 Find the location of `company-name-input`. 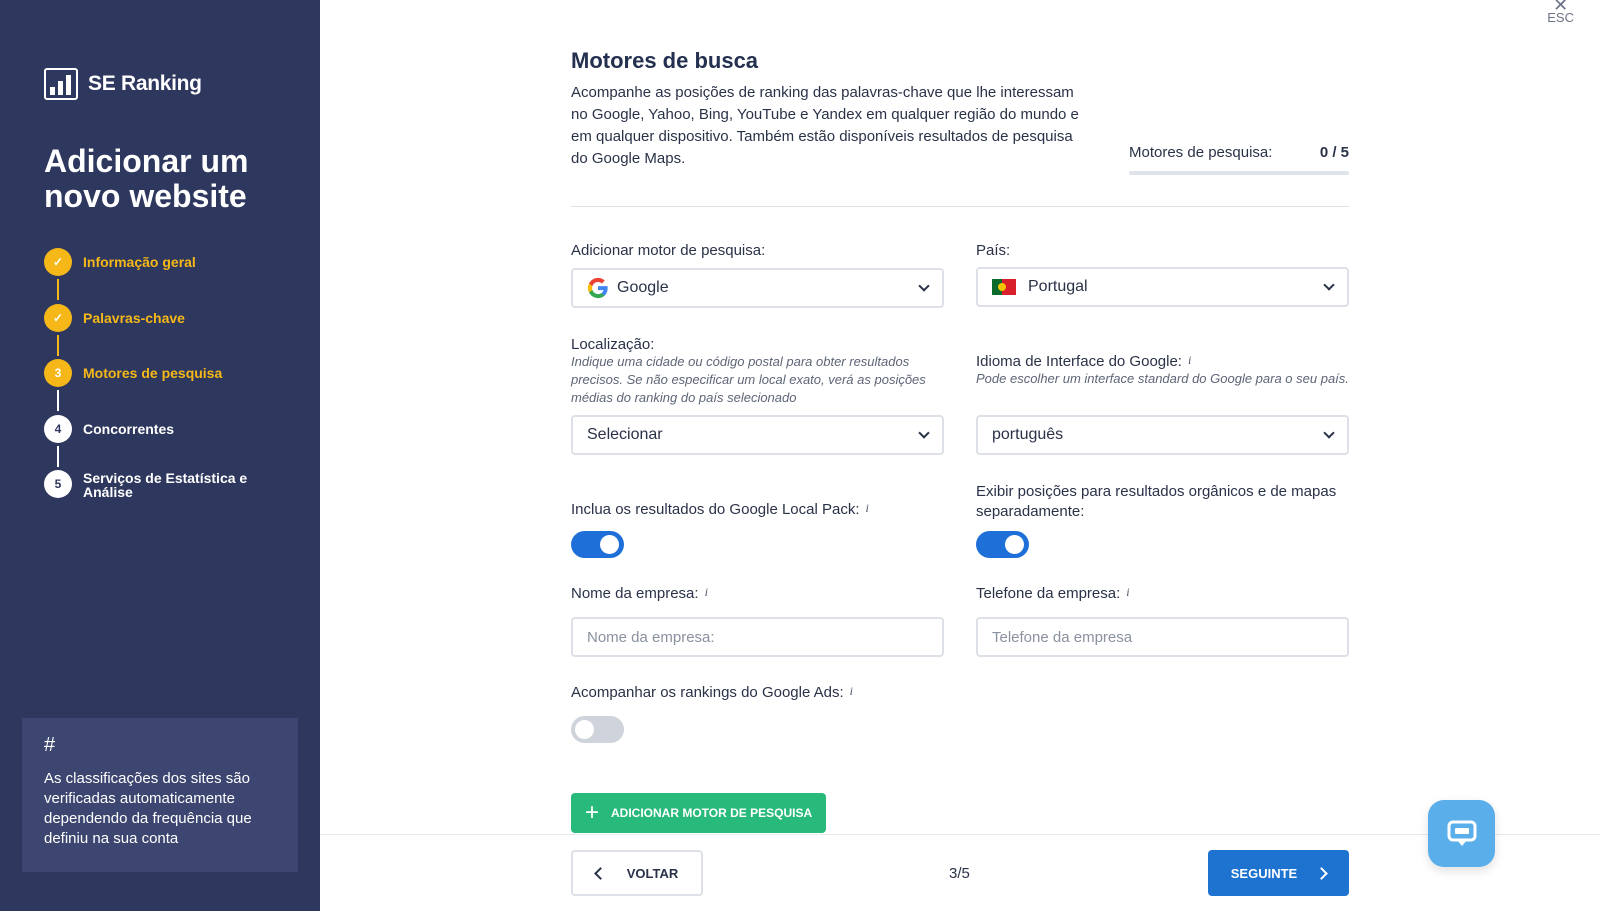

company-name-input is located at coordinates (757, 637).